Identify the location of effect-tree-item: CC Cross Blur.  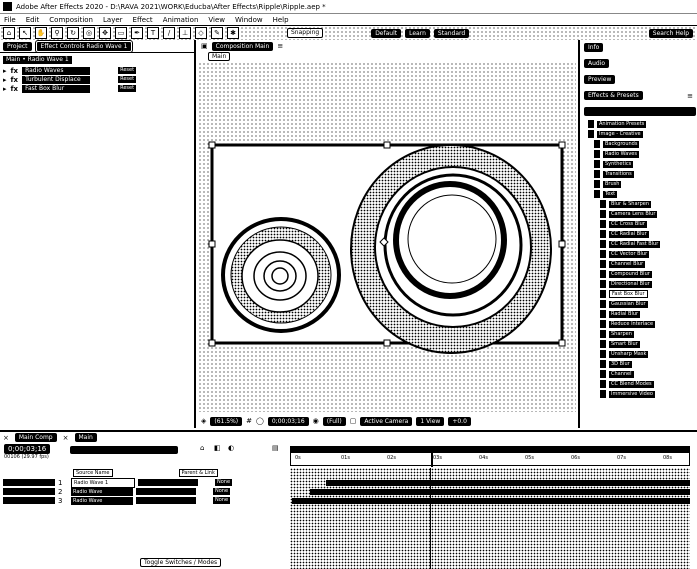
(640, 224).